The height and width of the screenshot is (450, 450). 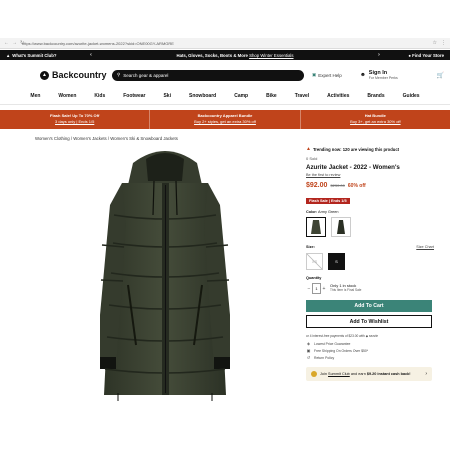 I want to click on category-footwear: Footwear, so click(x=134, y=98).